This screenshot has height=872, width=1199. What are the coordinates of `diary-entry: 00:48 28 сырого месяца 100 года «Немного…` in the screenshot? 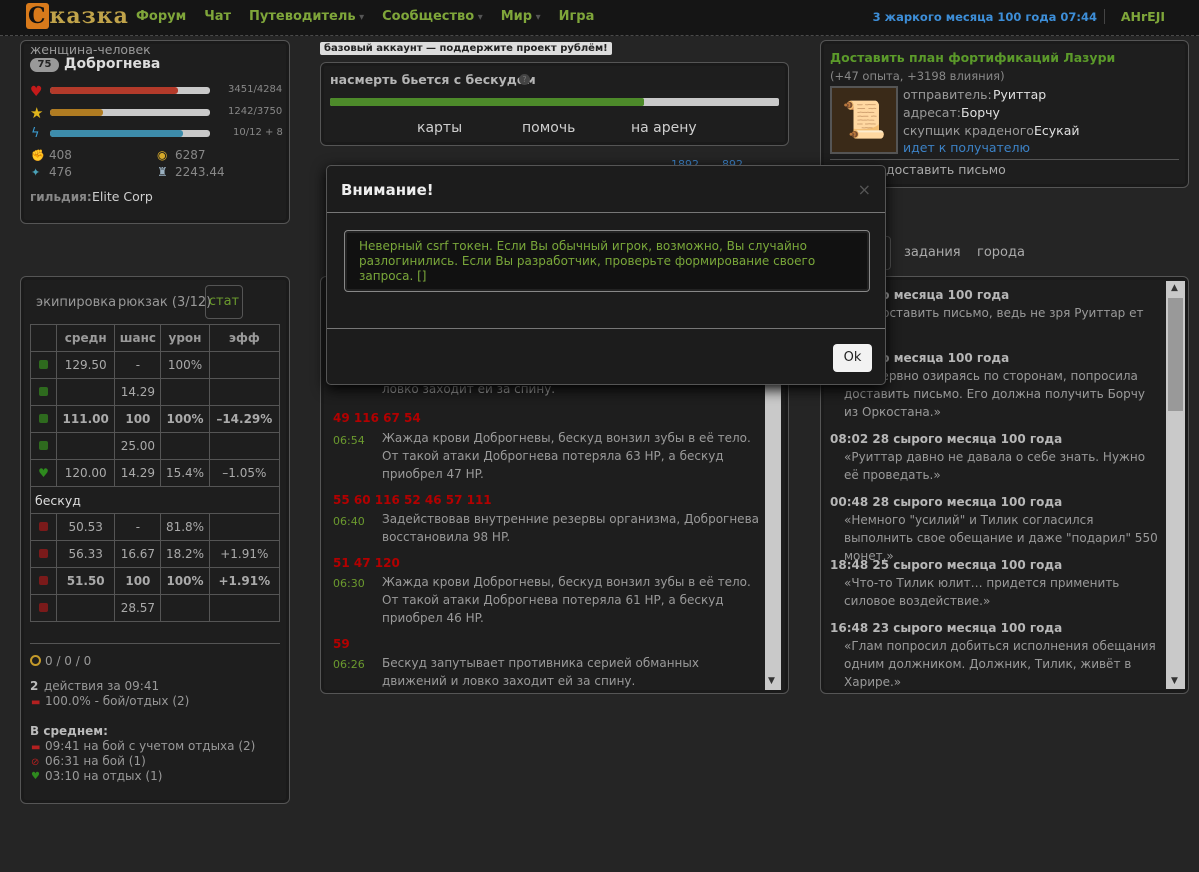 It's located at (995, 529).